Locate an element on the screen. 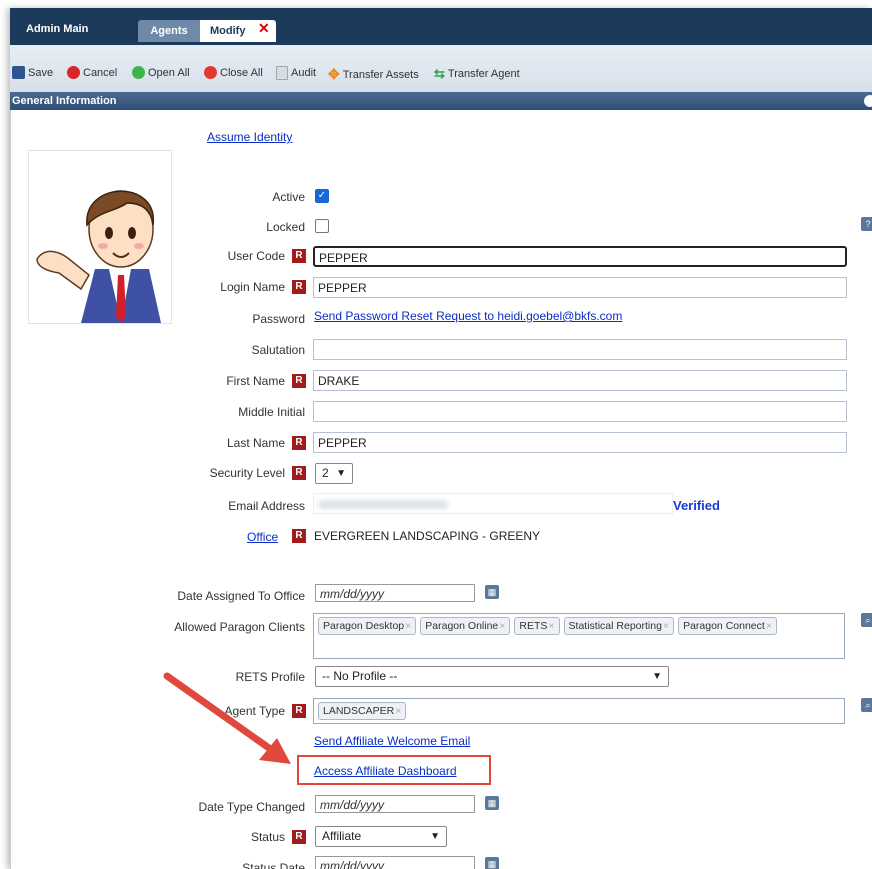 This screenshot has width=872, height=869. top-tab-bar: Admin Main Agents Modify ✕ is located at coordinates (441, 26).